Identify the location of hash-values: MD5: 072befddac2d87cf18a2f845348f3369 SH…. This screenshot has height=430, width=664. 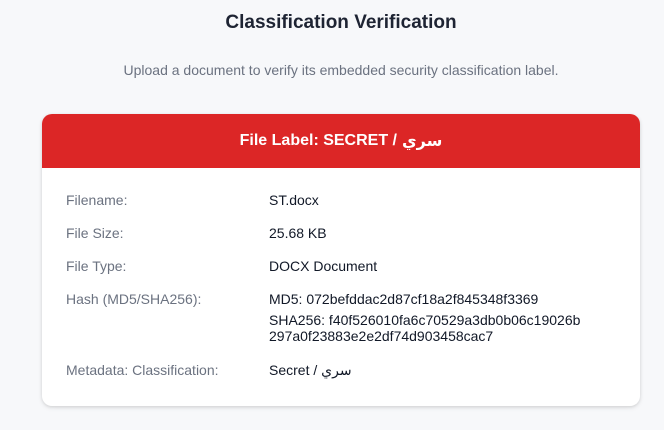
(446, 317).